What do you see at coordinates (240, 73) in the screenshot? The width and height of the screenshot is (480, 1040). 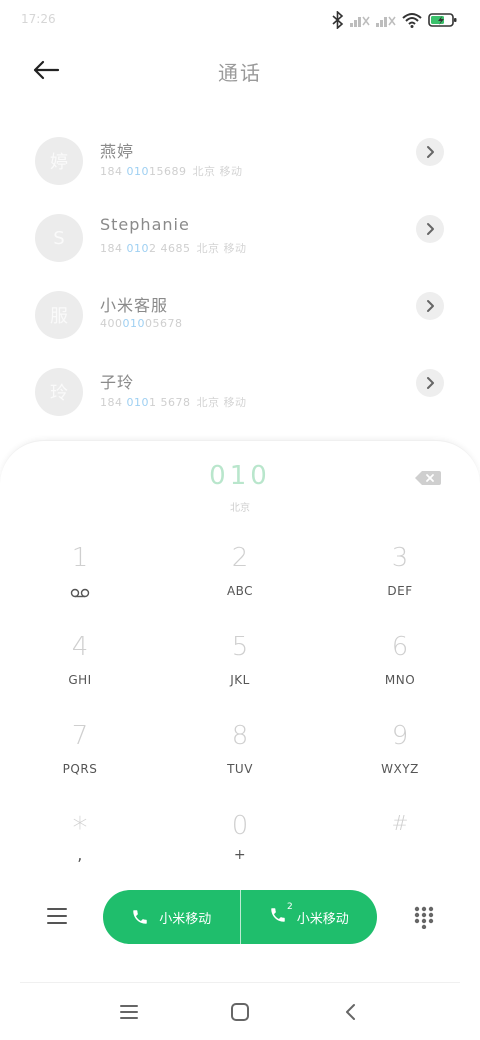 I see `page-title: 通话` at bounding box center [240, 73].